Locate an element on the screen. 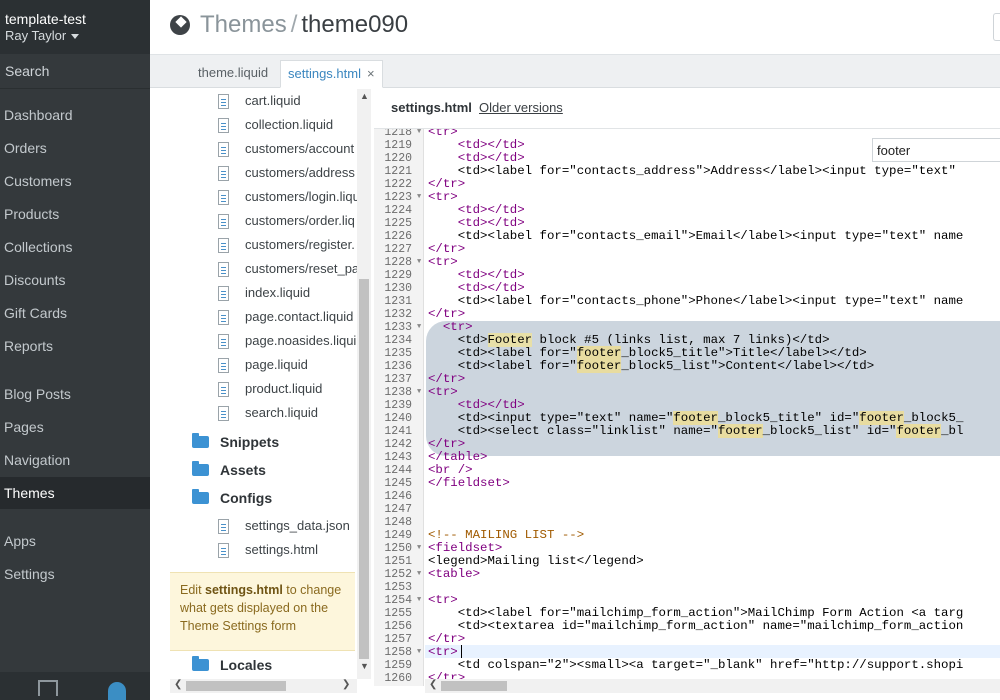  file-item: settings_data.json is located at coordinates (288, 528).